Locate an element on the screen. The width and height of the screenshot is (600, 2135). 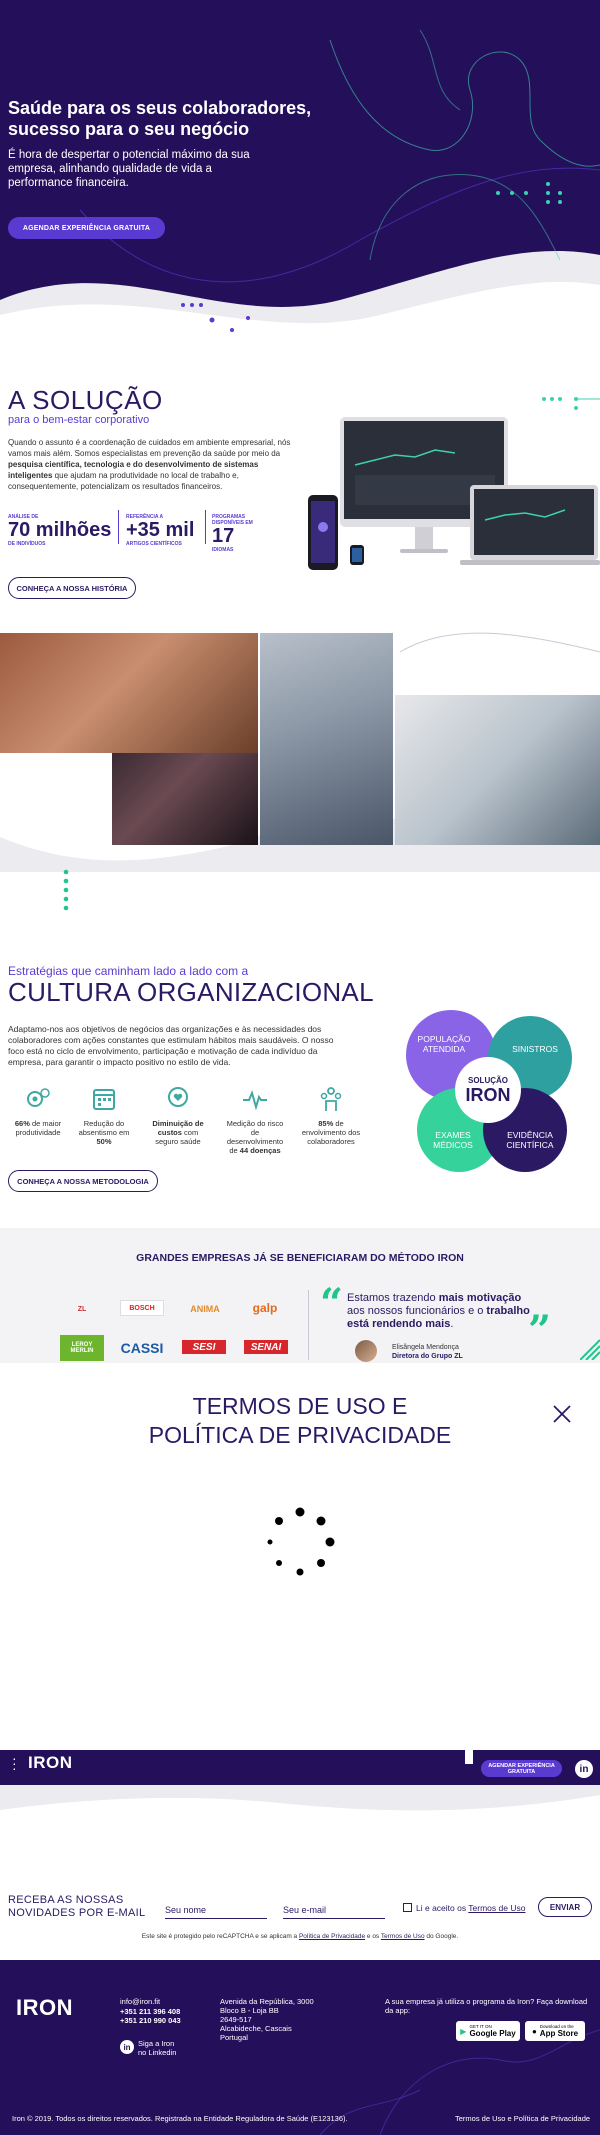
footer-iron-logo: IRON is located at coordinates (44, 2008).